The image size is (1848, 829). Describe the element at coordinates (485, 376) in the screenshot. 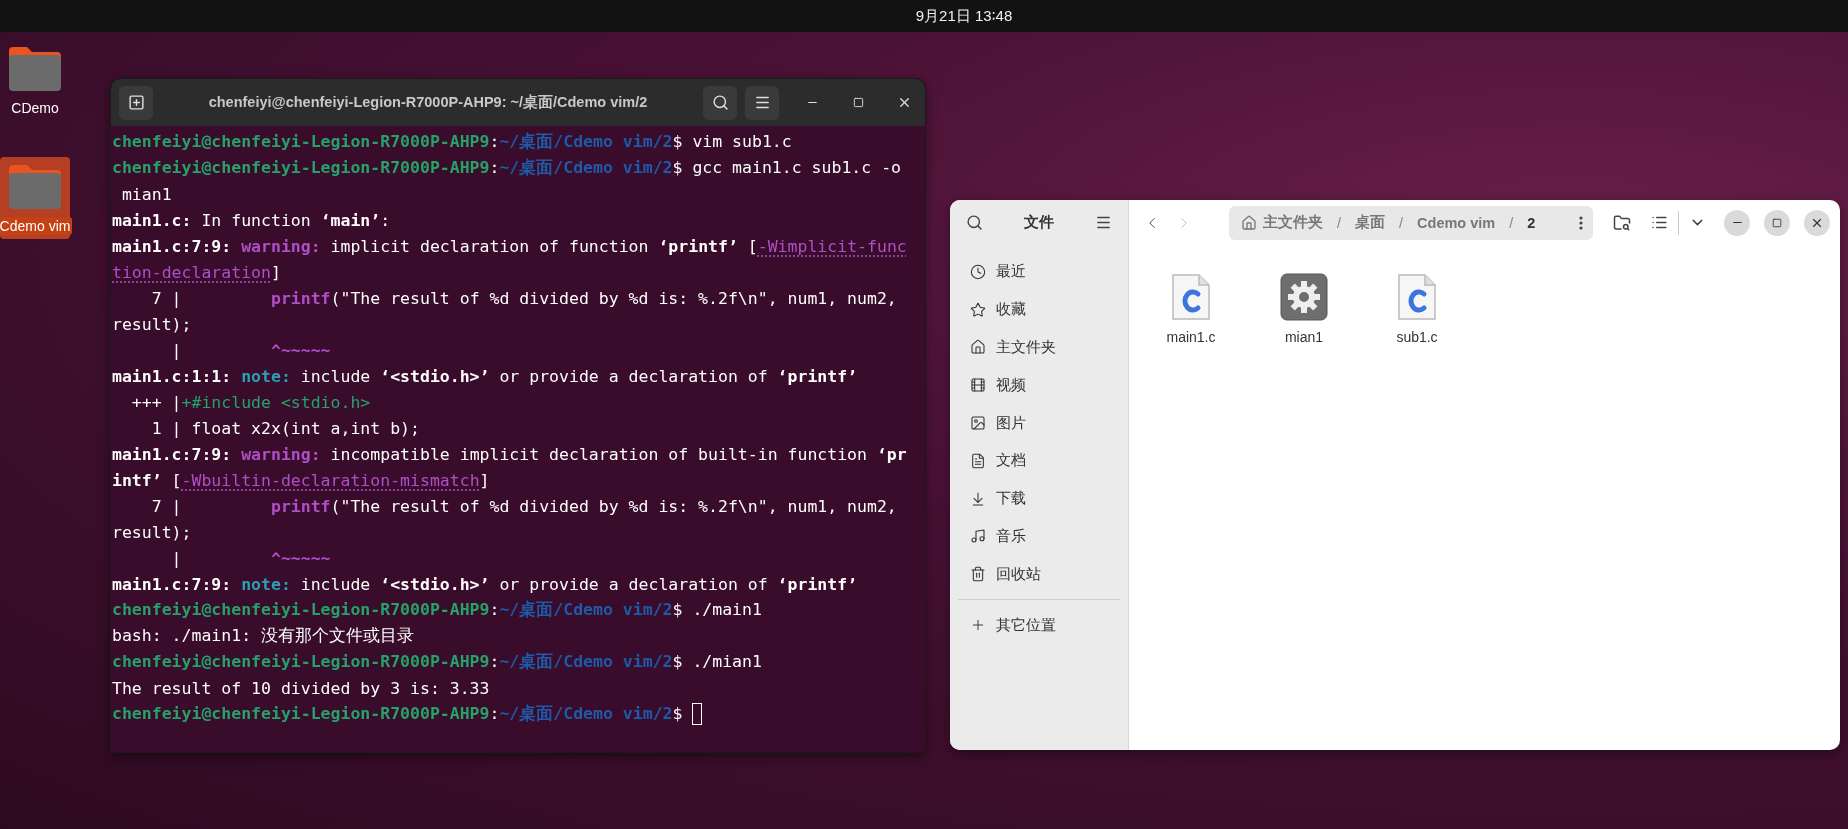

I see `terminal-line: main1.c:1:1: note: include ‘<stdio.h>’ or provide a declaration of ‘printf’` at that location.